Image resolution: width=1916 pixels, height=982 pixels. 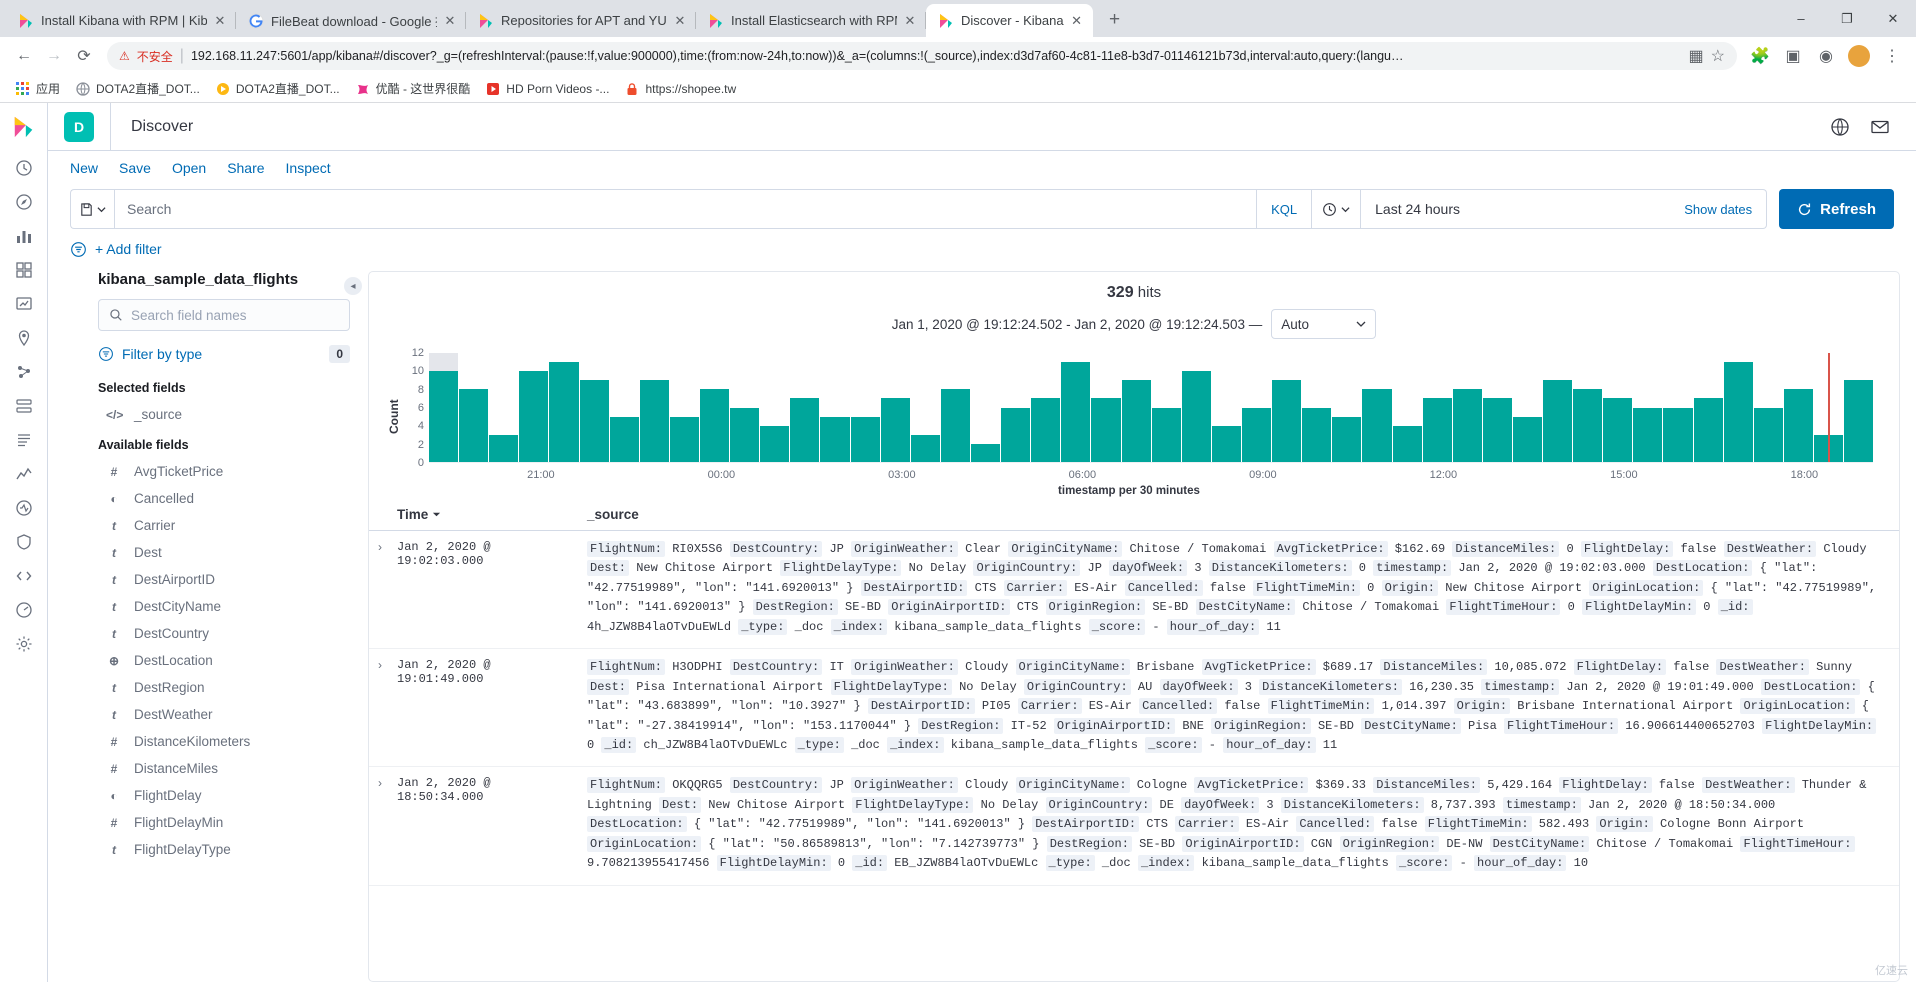 I want to click on sidebar-item-management, so click(x=24, y=644).